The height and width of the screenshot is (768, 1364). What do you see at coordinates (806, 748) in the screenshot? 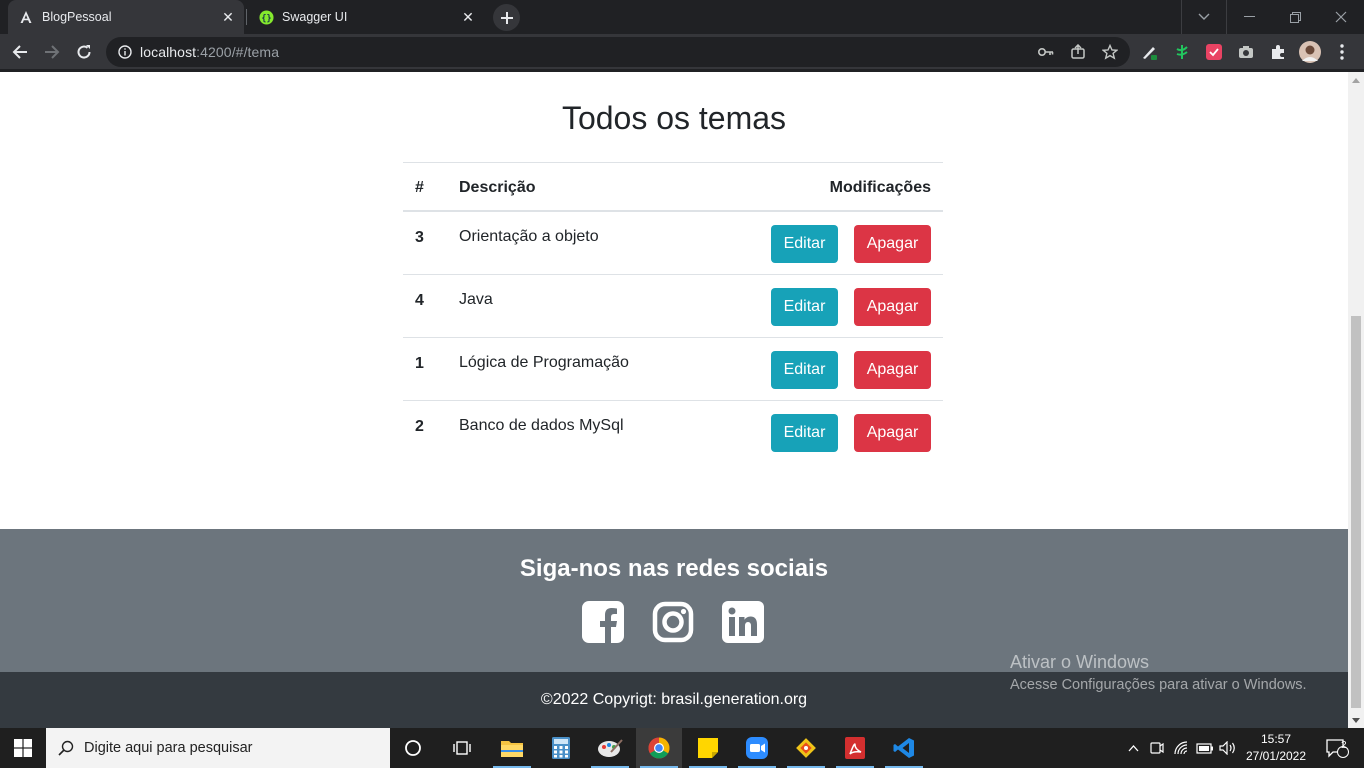
I see `git-gui-icon` at bounding box center [806, 748].